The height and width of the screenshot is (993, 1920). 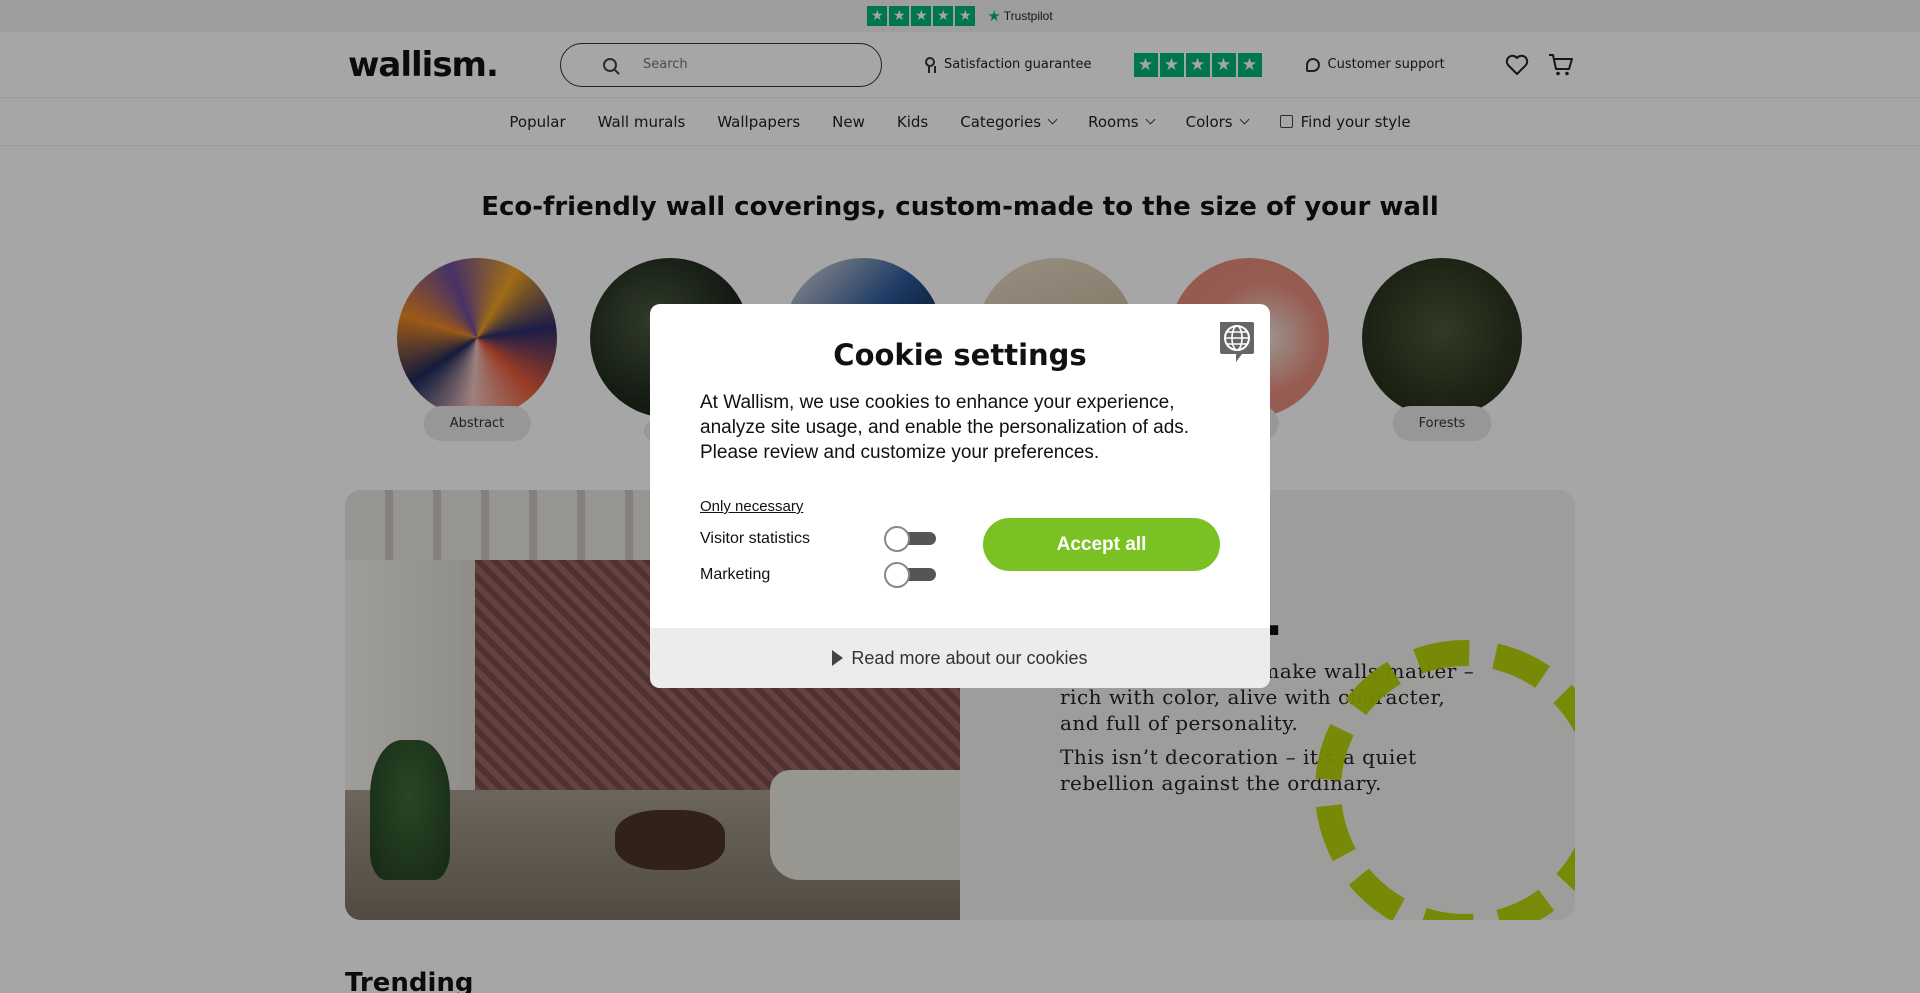 What do you see at coordinates (735, 574) in the screenshot?
I see `marketing-label: Marketing` at bounding box center [735, 574].